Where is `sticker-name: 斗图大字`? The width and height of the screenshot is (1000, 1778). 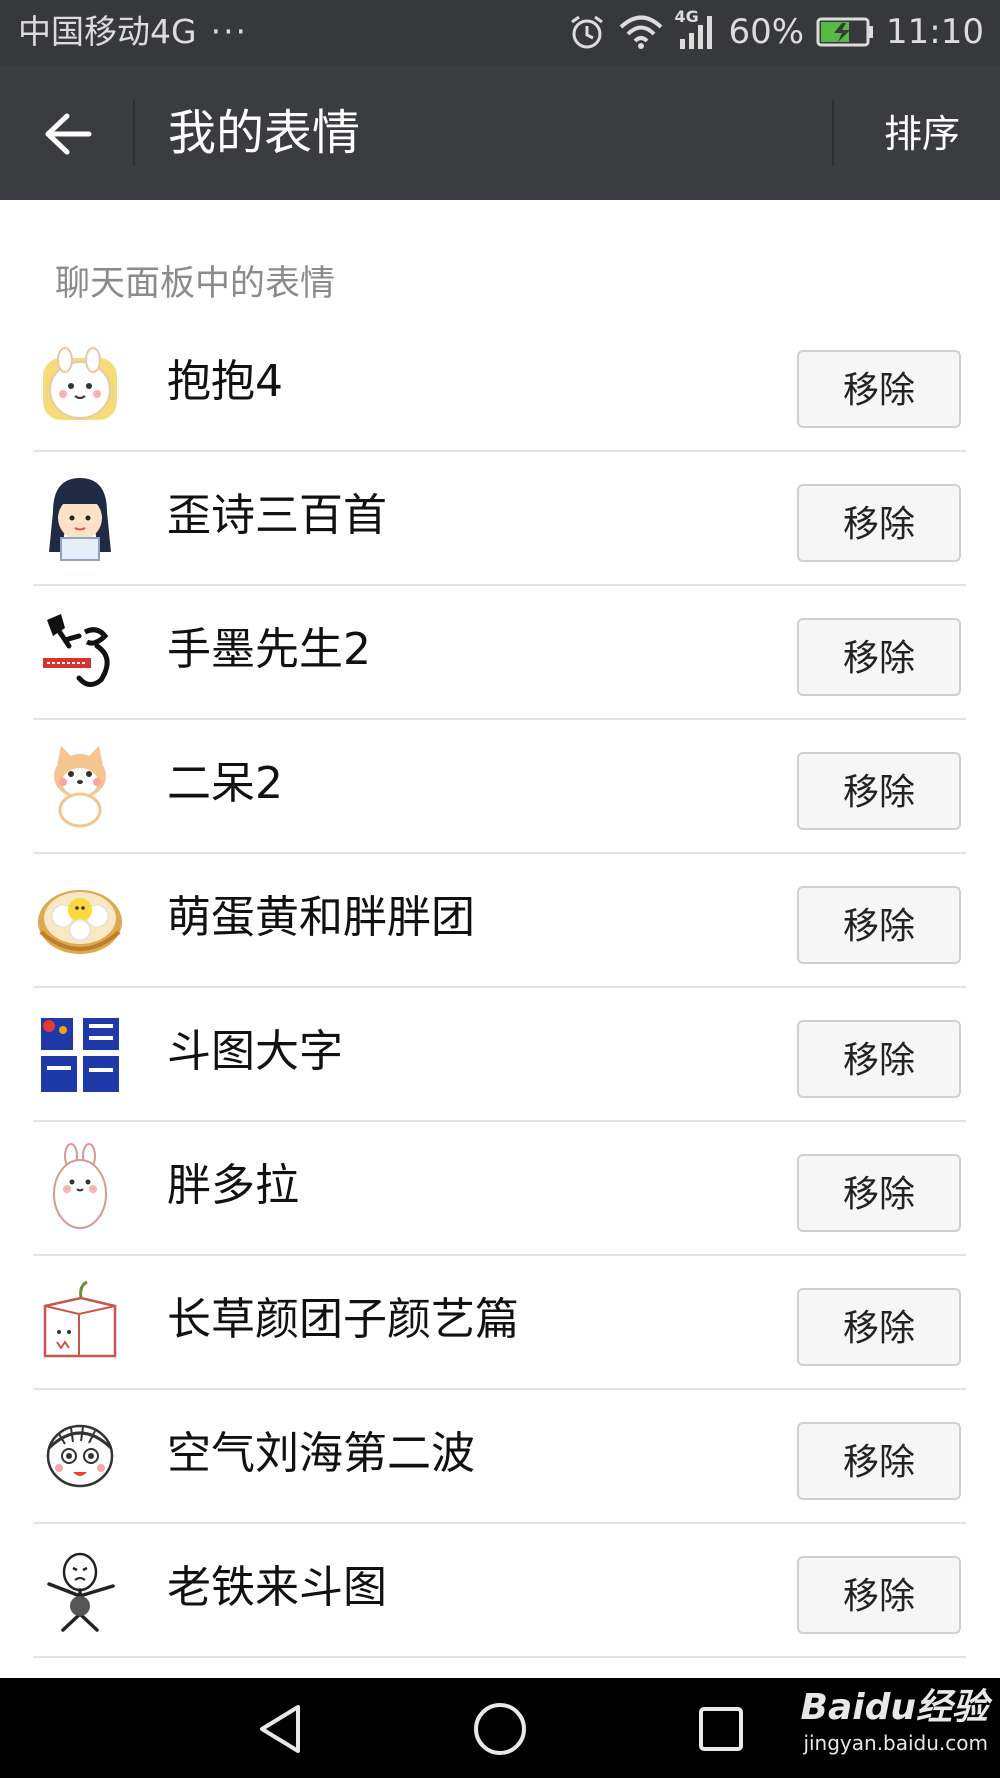 sticker-name: 斗图大字 is located at coordinates (255, 1051).